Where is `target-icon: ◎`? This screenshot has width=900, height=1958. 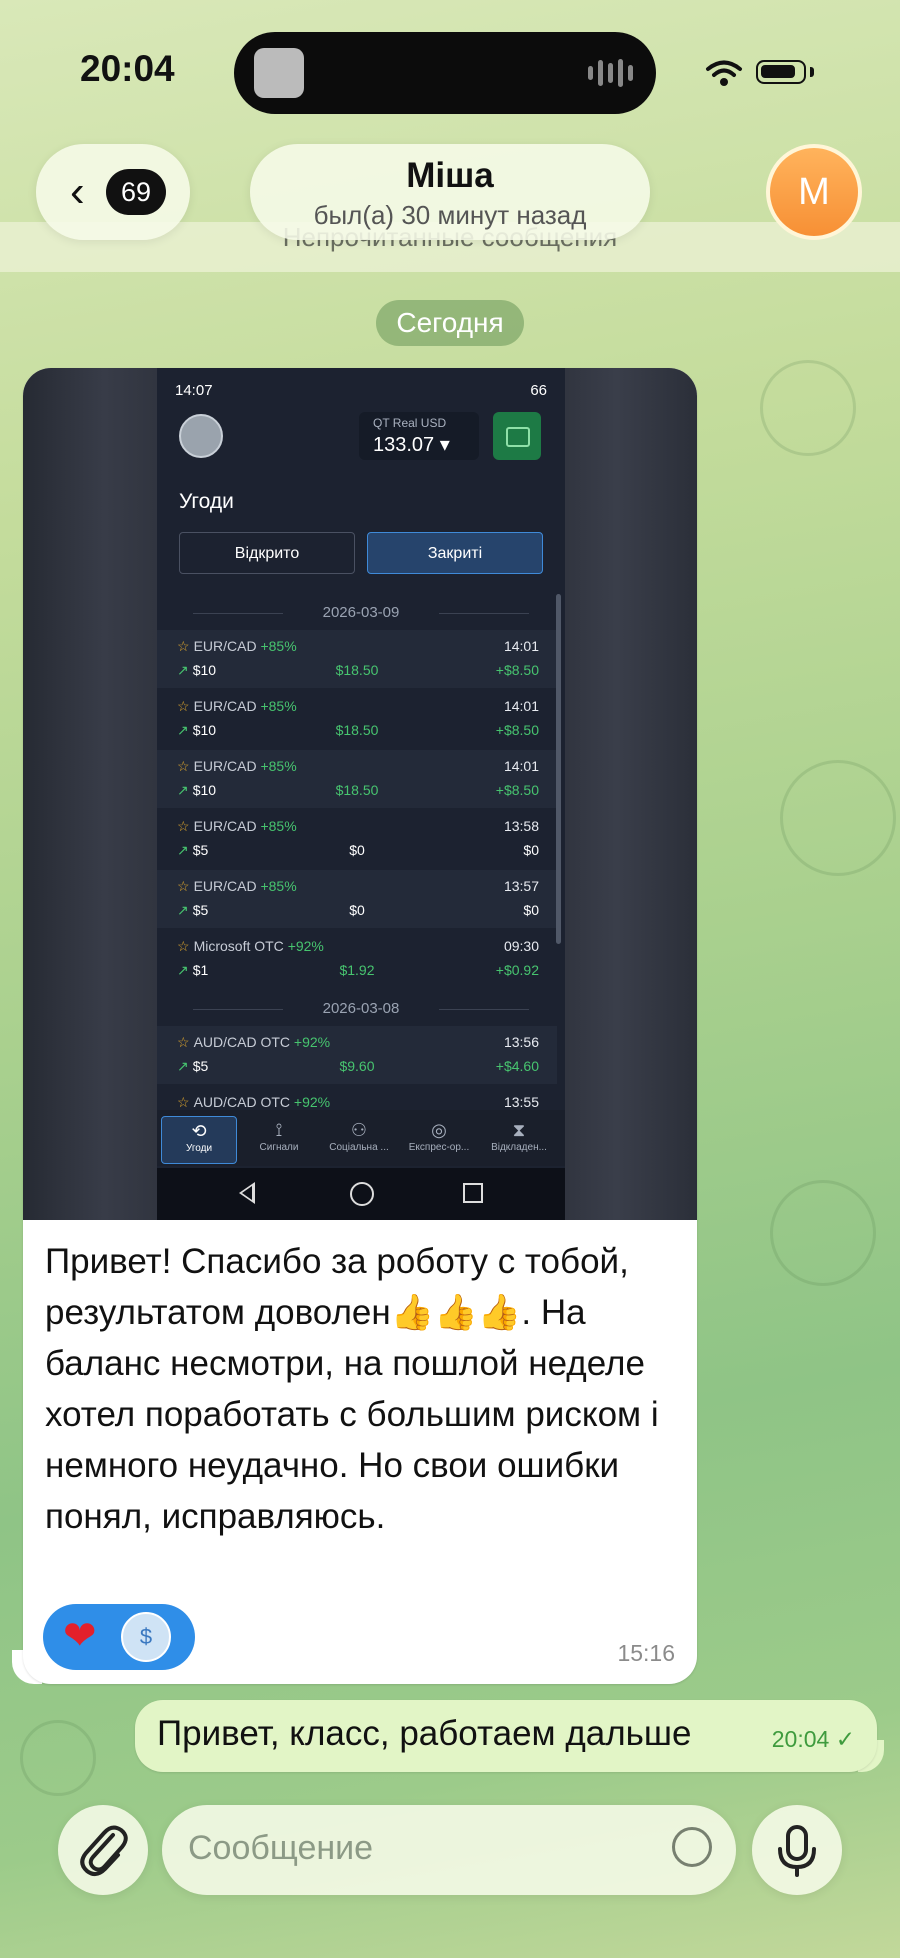
target-icon: ◎ is located at coordinates (439, 1130).